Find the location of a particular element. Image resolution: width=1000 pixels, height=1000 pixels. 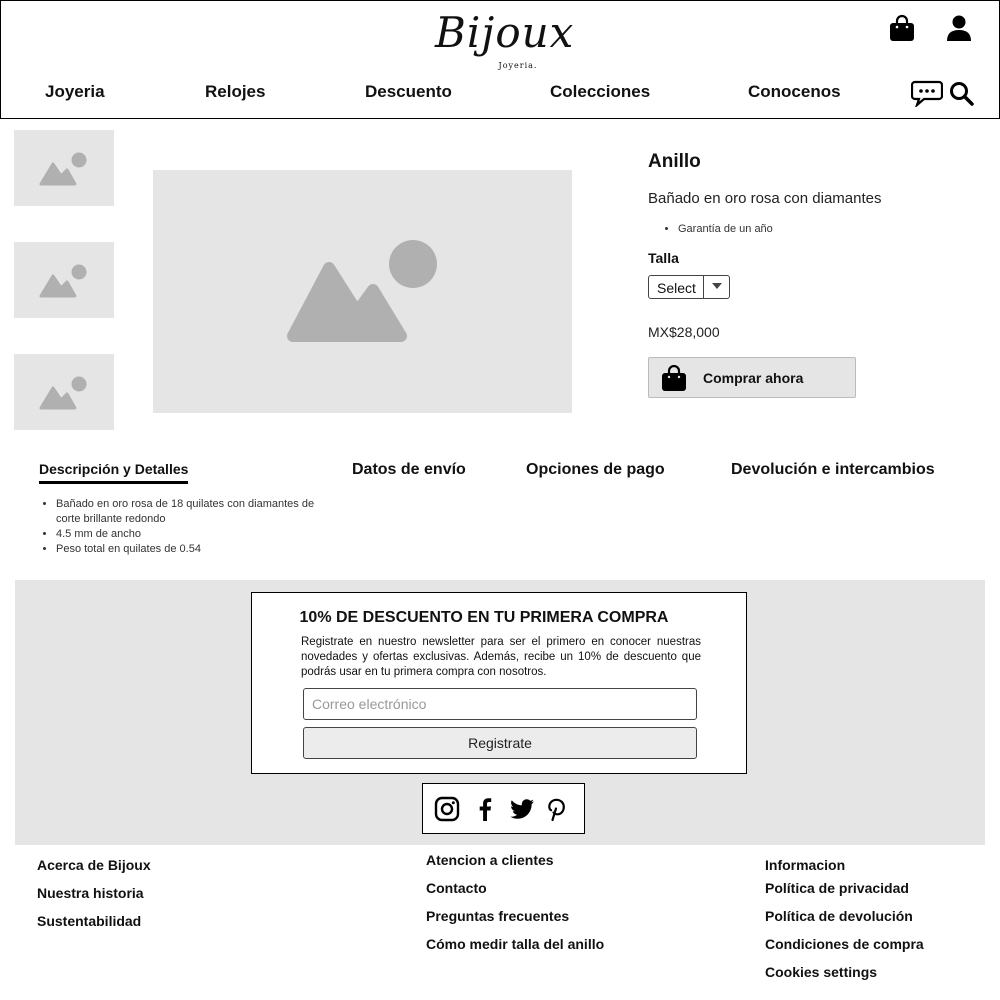

nav-relojes: Relojes is located at coordinates (235, 92).